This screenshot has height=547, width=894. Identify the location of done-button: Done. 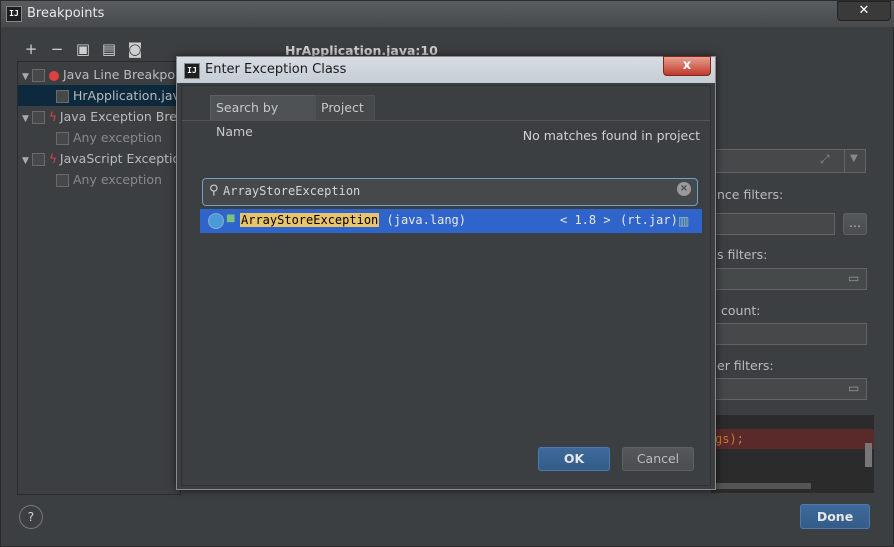
(835, 516).